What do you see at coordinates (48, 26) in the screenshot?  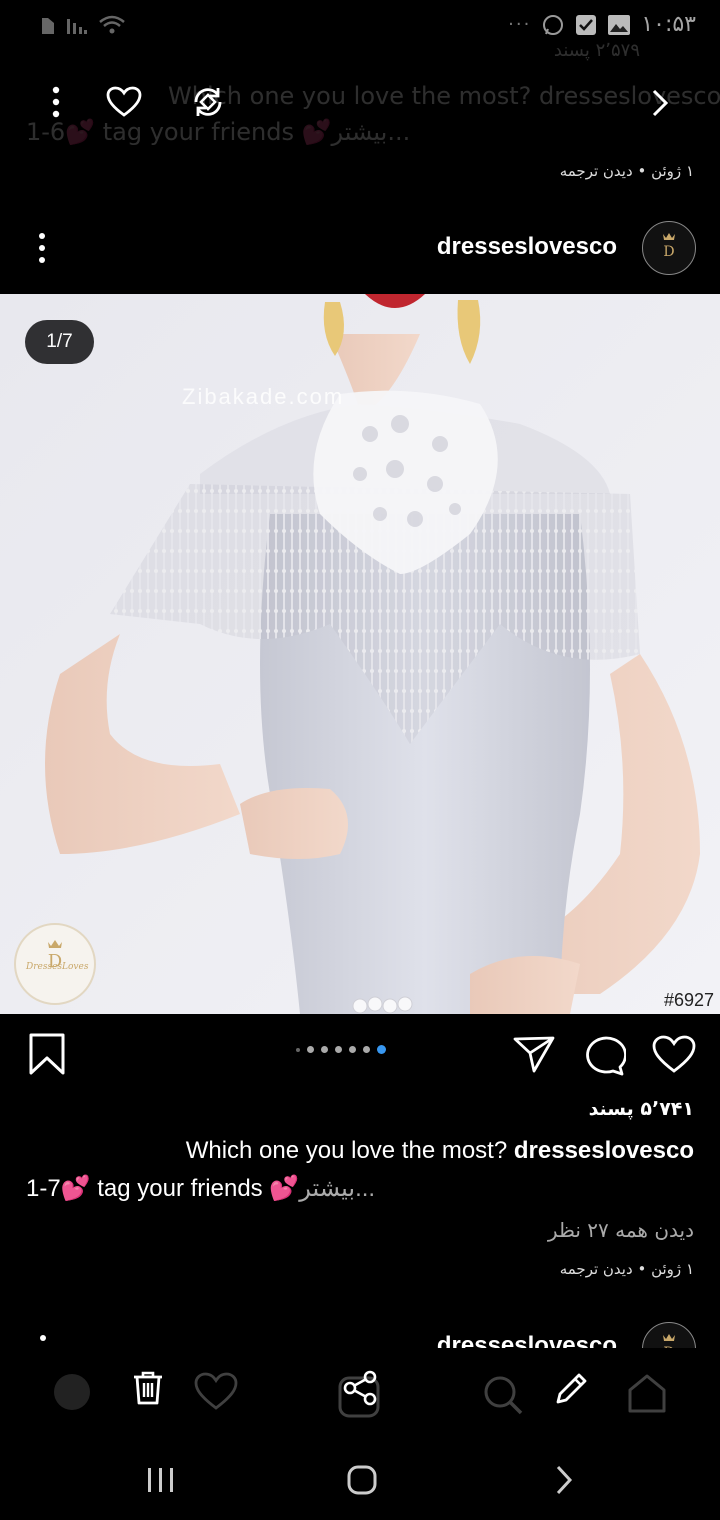 I see `sim-icon` at bounding box center [48, 26].